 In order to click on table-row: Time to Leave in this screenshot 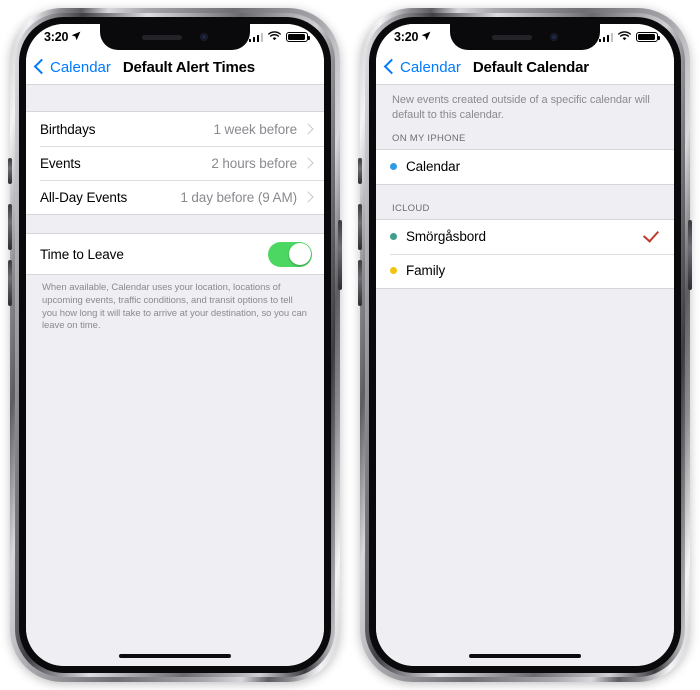, I will do `click(175, 254)`.